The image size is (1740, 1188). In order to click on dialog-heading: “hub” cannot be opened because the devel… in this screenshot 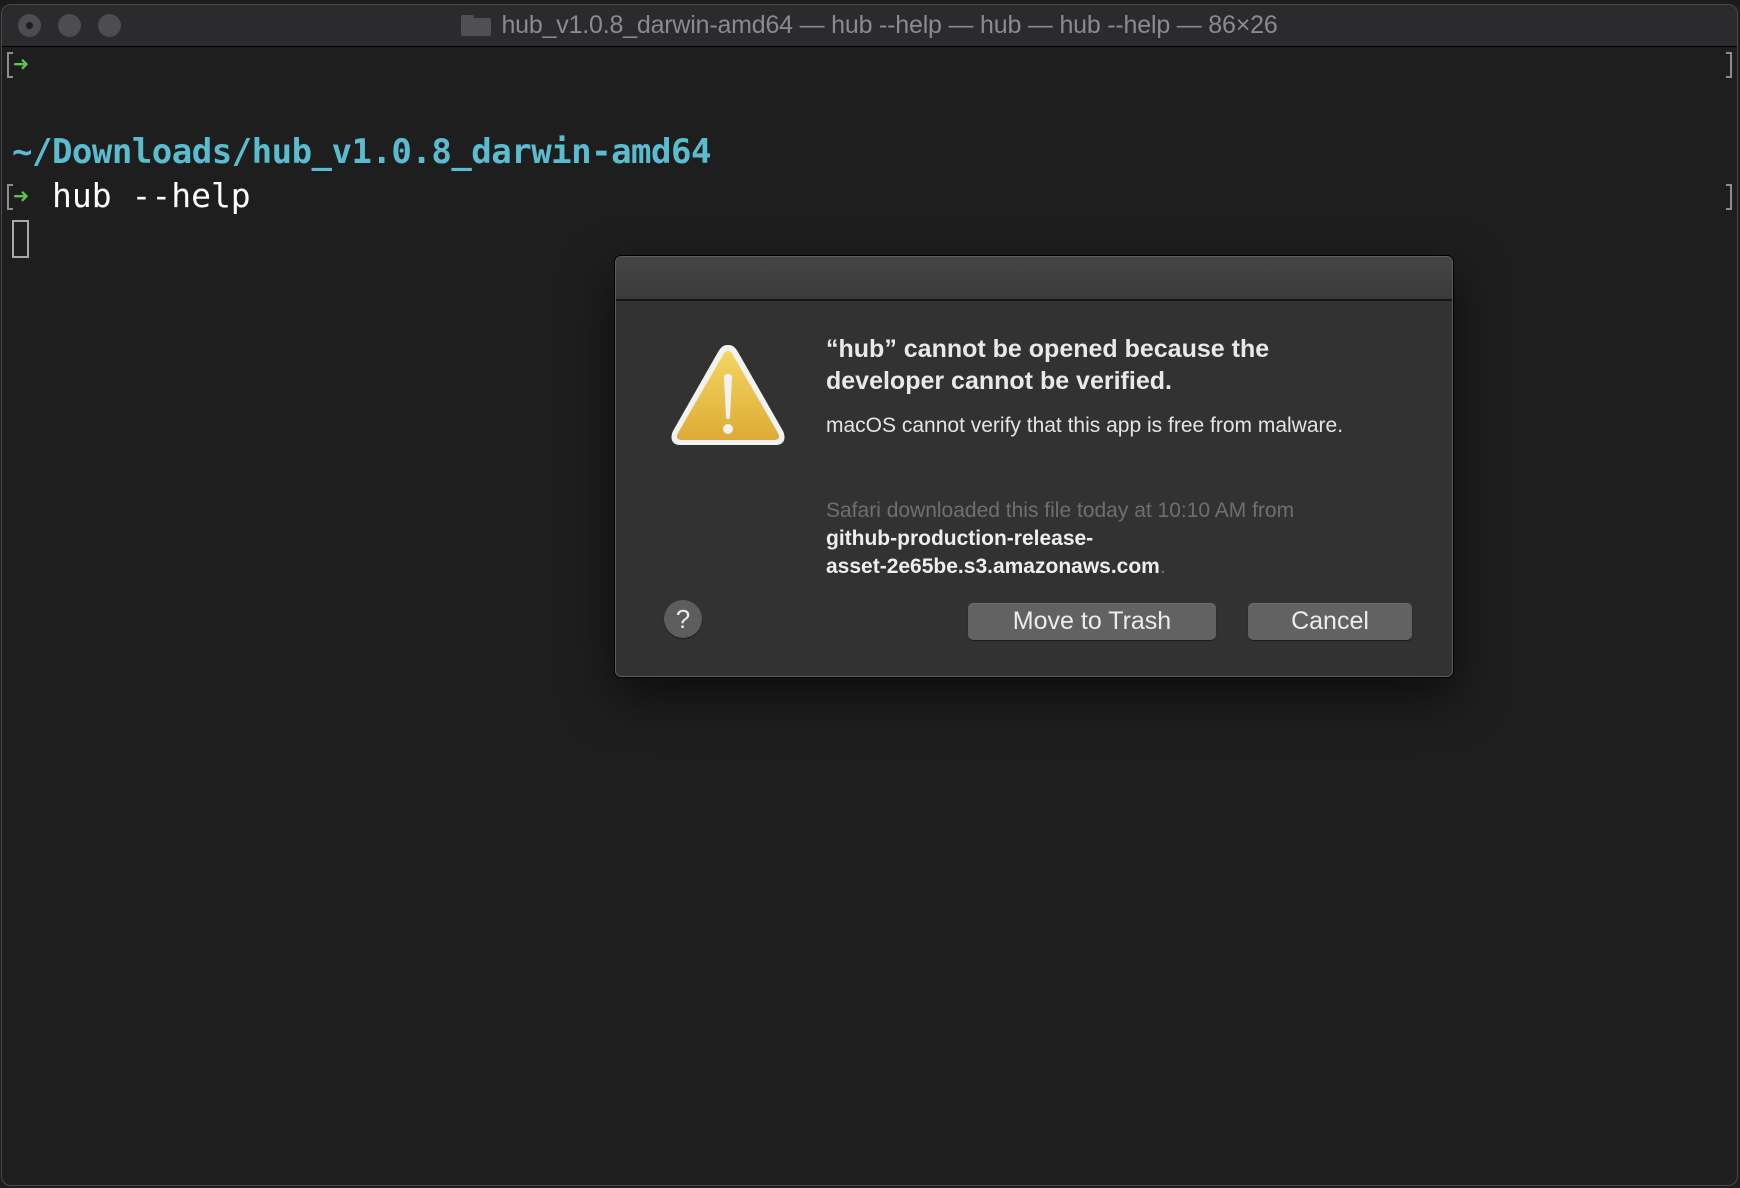, I will do `click(1048, 365)`.